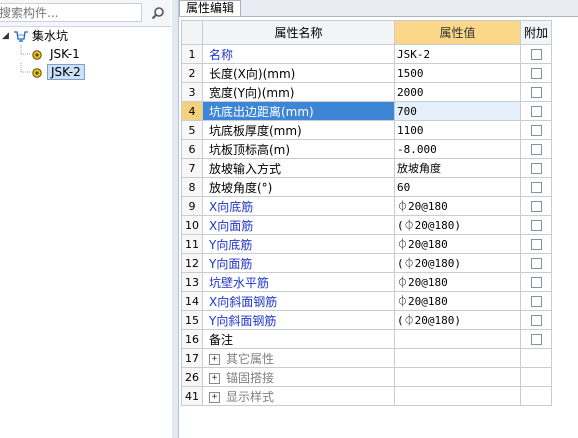 The image size is (578, 438). I want to click on property-name: Y向底筋, so click(298, 244).